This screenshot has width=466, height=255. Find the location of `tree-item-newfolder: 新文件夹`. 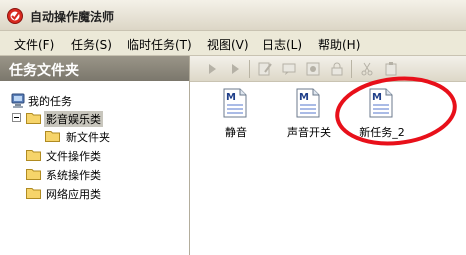

tree-item-newfolder: 新文件夹 is located at coordinates (95, 136).